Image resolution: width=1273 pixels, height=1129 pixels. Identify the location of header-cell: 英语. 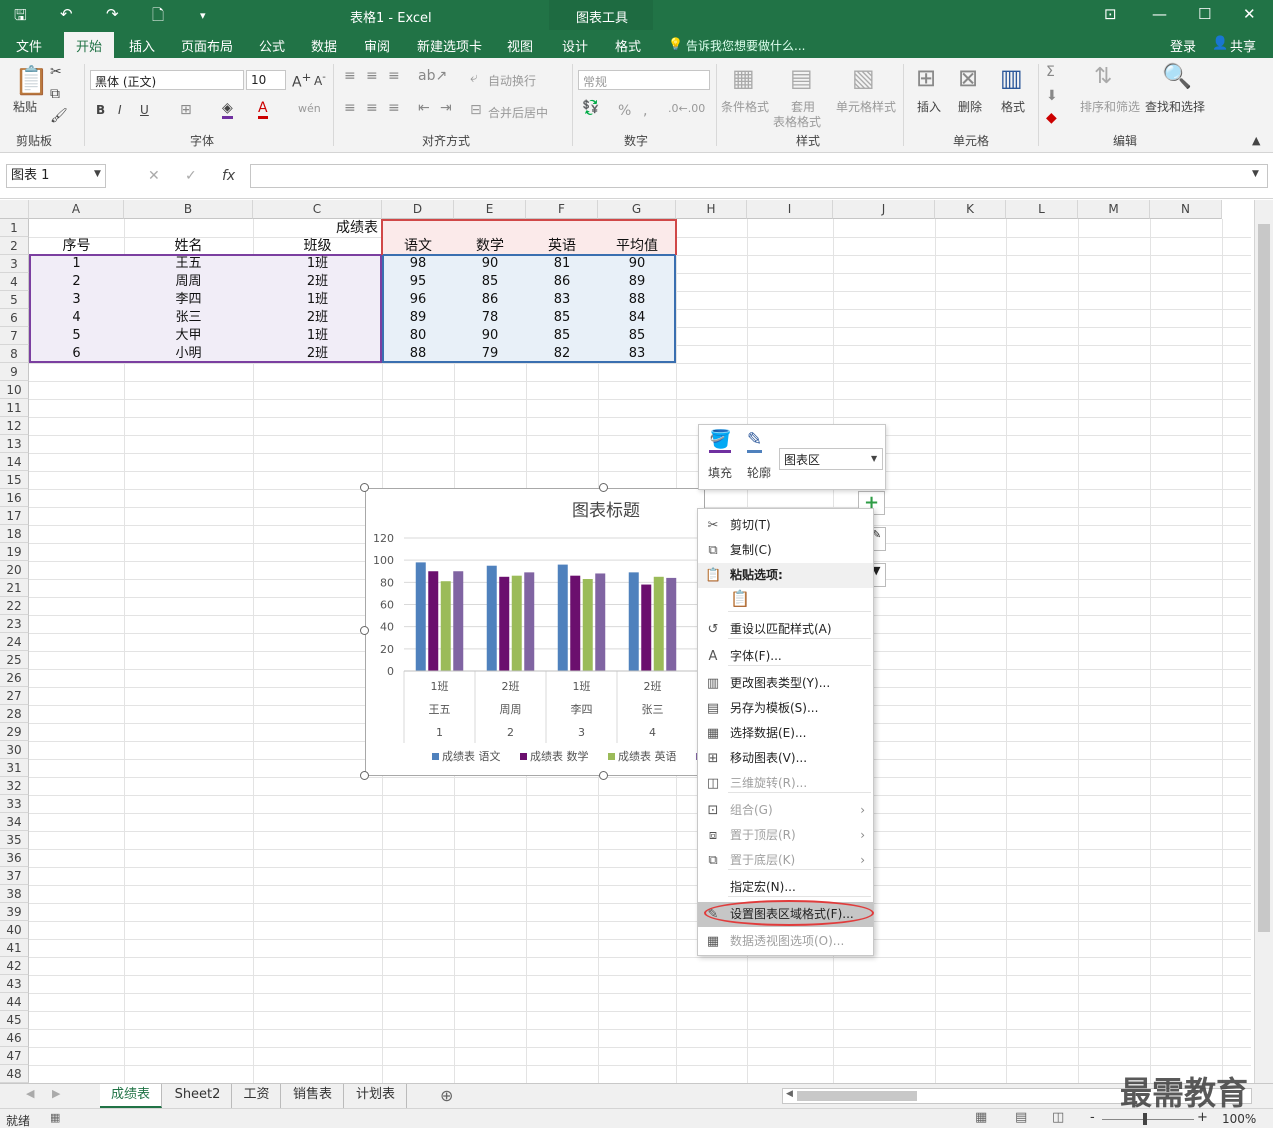
(562, 246).